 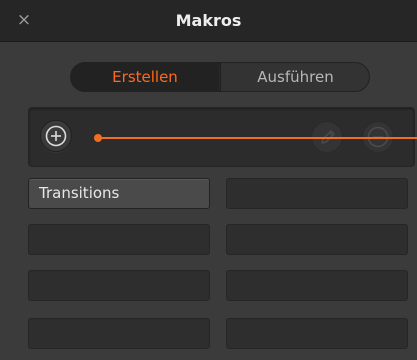 I want to click on add-macro-button, so click(x=56, y=136).